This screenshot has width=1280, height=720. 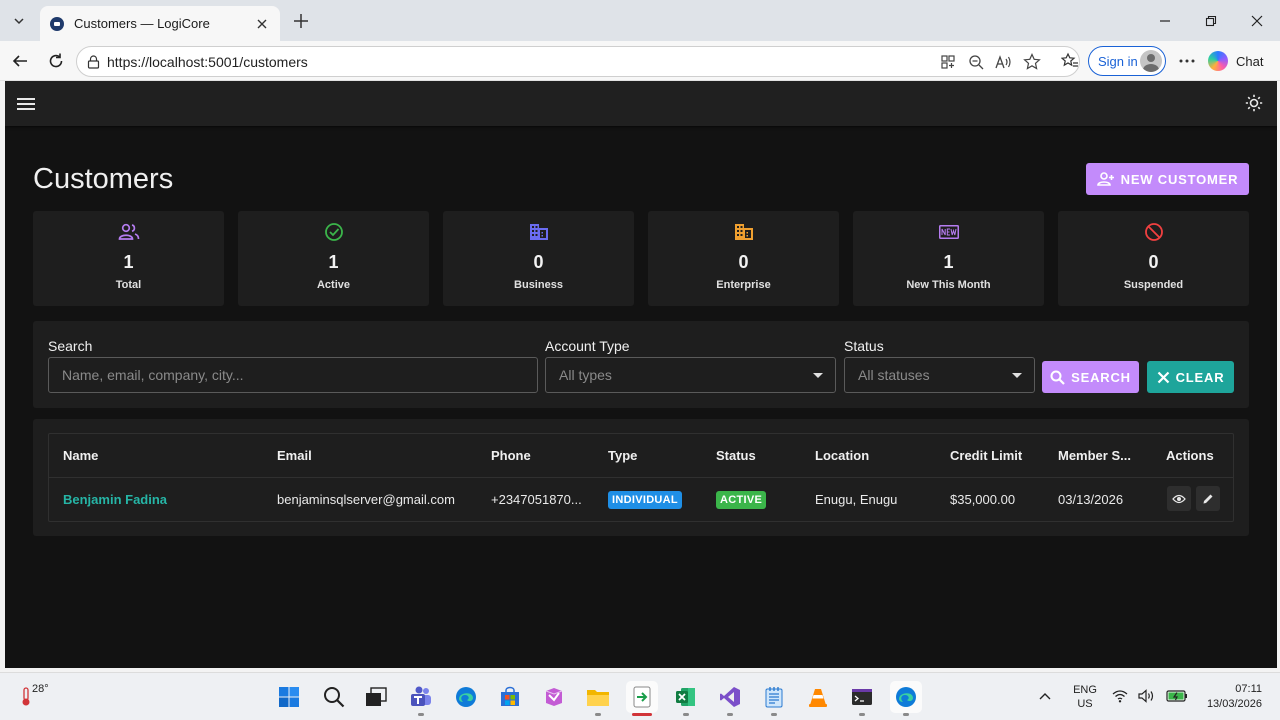 I want to click on lock-icon, so click(x=93, y=62).